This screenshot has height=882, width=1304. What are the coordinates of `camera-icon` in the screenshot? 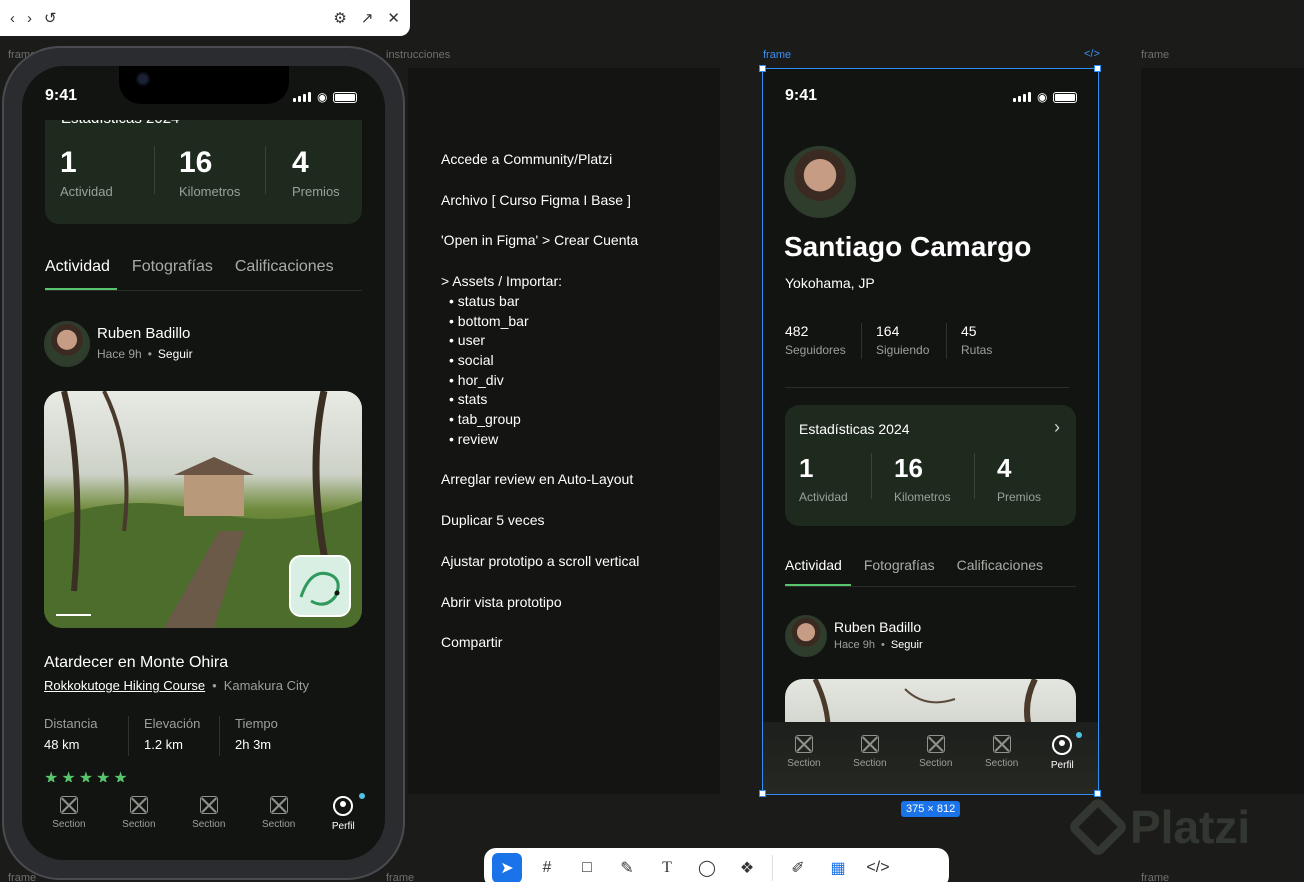 It's located at (143, 79).